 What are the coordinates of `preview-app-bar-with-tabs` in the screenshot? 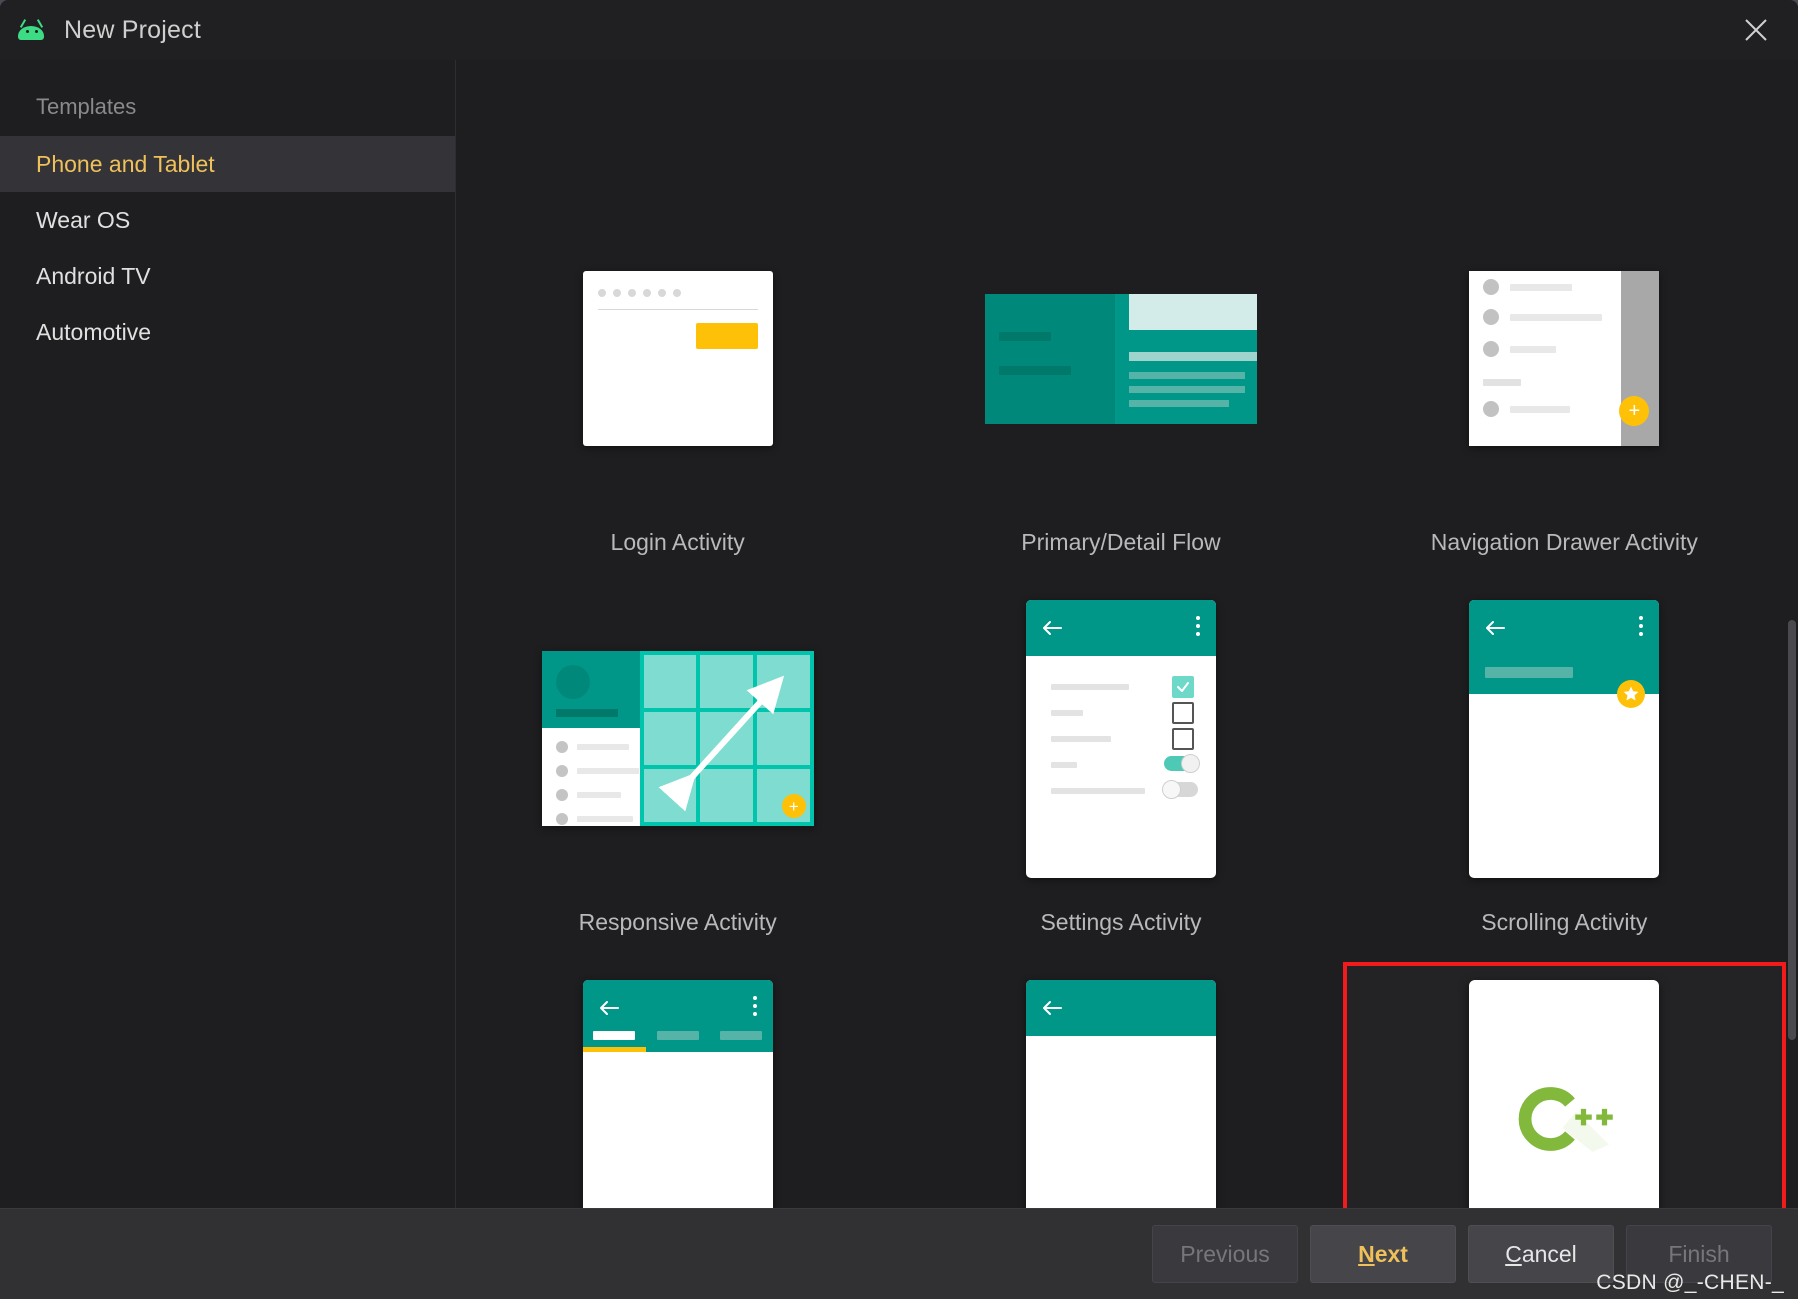 It's located at (677, 1015).